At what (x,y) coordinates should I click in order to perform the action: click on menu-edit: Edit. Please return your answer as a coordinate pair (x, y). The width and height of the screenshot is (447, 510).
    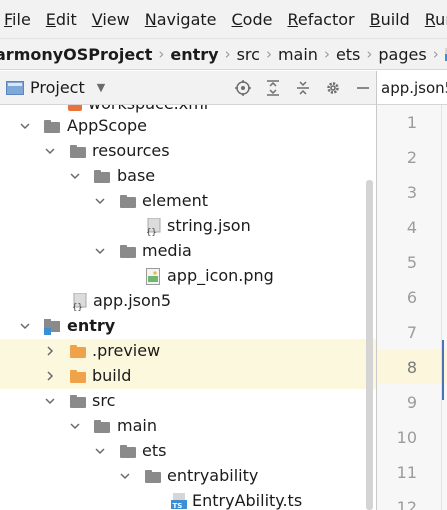
    Looking at the image, I should click on (63, 19).